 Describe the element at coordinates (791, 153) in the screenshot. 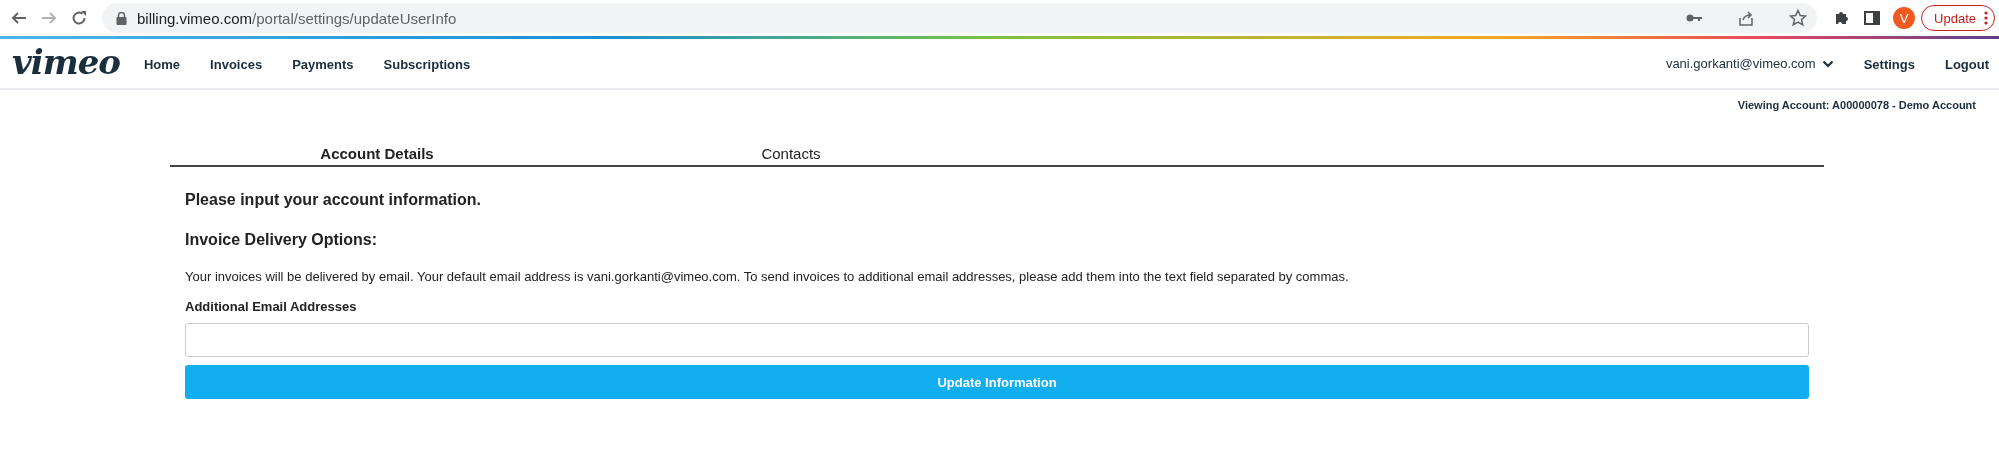

I see `tab: Contacts` at that location.